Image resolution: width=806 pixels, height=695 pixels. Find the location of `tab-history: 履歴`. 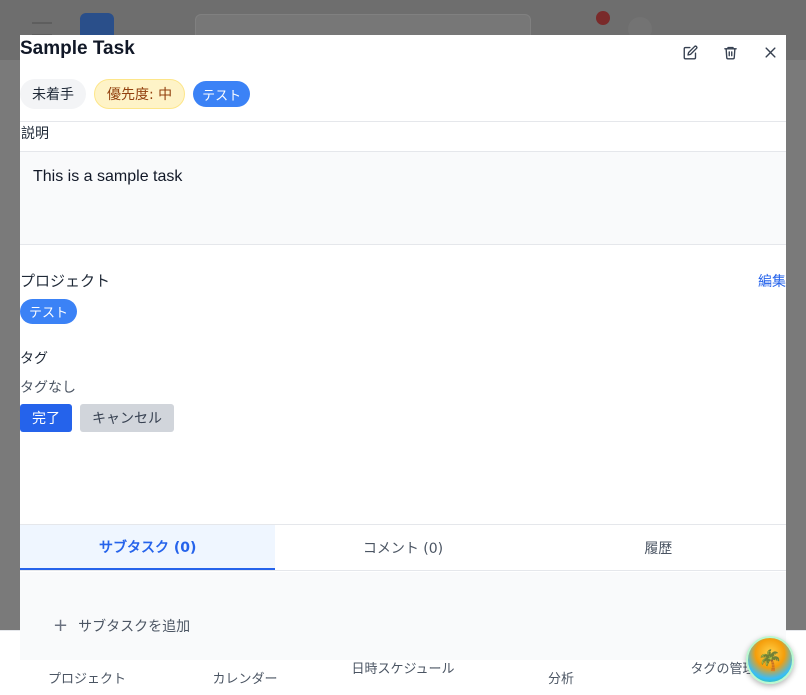

tab-history: 履歴 is located at coordinates (658, 547).